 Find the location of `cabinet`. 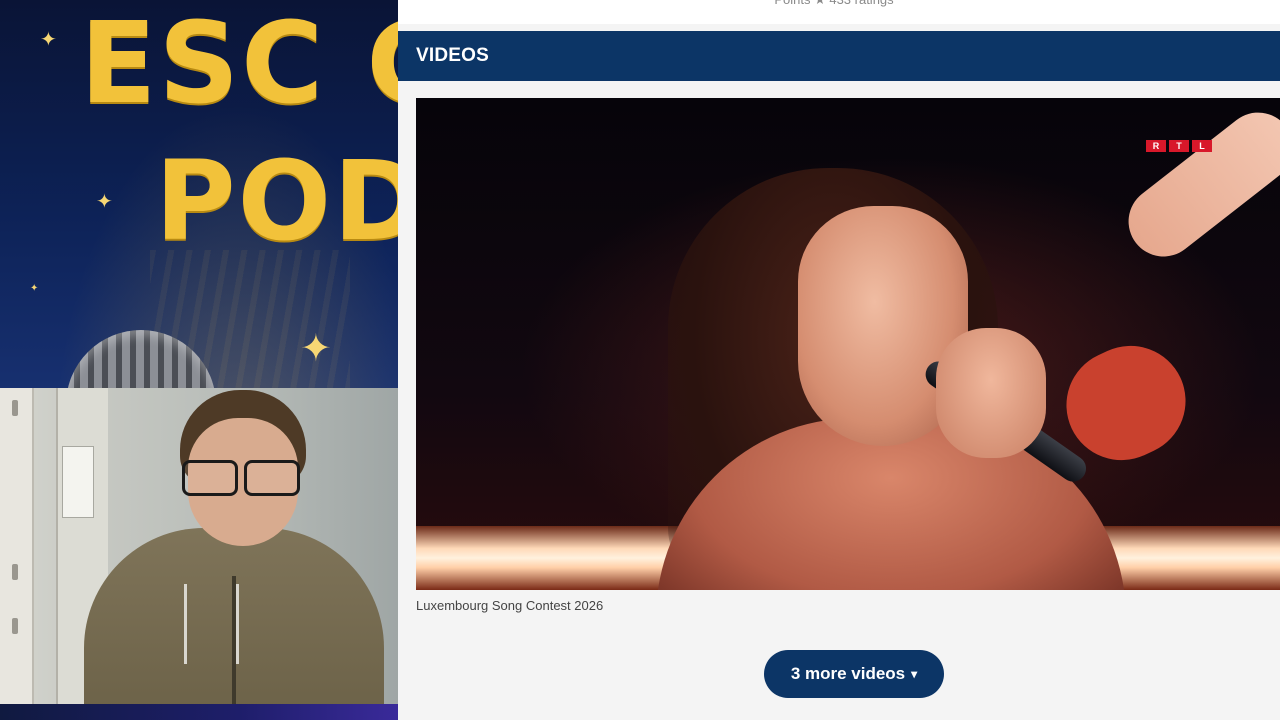

cabinet is located at coordinates (17, 546).